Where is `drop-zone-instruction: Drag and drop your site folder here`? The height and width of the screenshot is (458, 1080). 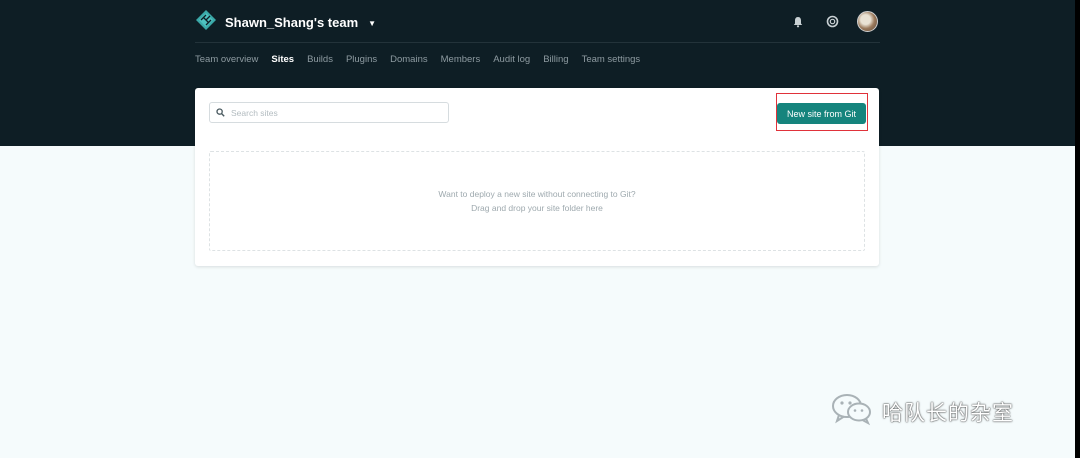
drop-zone-instruction: Drag and drop your site folder here is located at coordinates (537, 208).